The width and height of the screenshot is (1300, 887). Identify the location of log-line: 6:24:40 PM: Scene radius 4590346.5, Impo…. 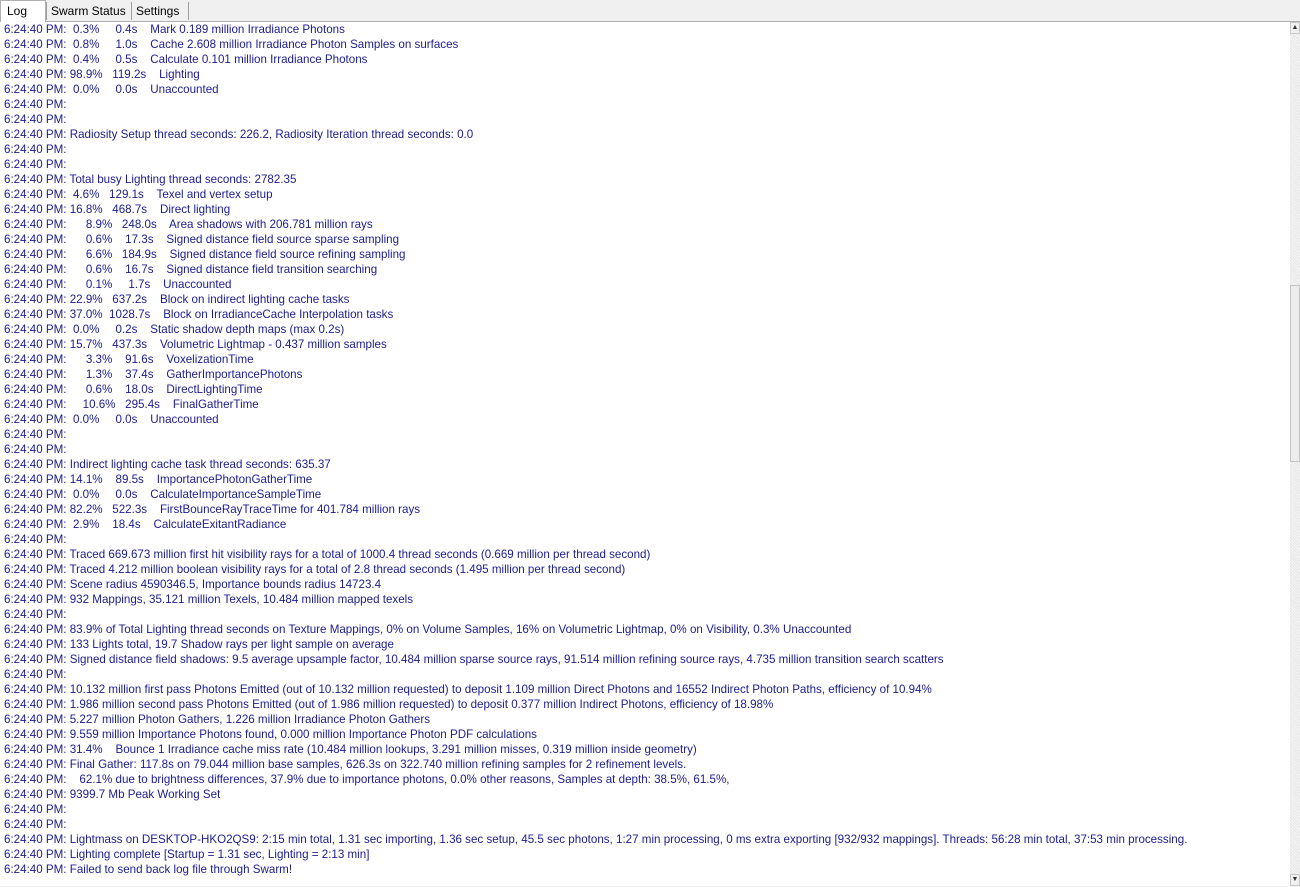
(193, 584).